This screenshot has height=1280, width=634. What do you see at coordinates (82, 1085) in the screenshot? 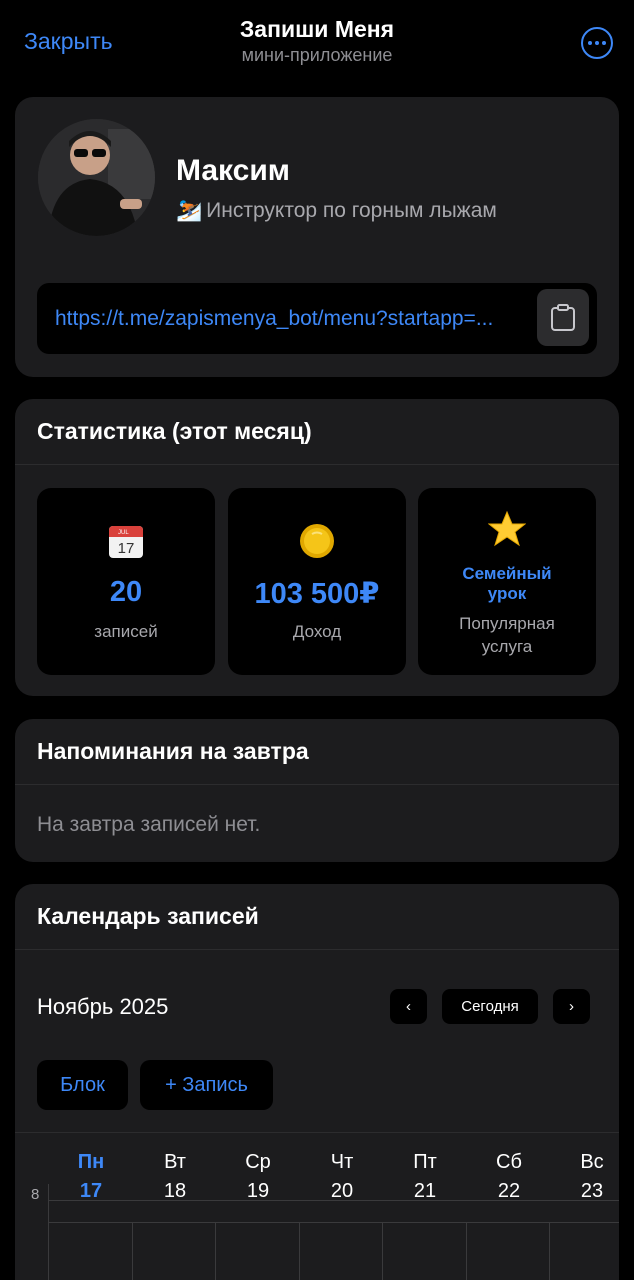
I see `block-button: Блок` at bounding box center [82, 1085].